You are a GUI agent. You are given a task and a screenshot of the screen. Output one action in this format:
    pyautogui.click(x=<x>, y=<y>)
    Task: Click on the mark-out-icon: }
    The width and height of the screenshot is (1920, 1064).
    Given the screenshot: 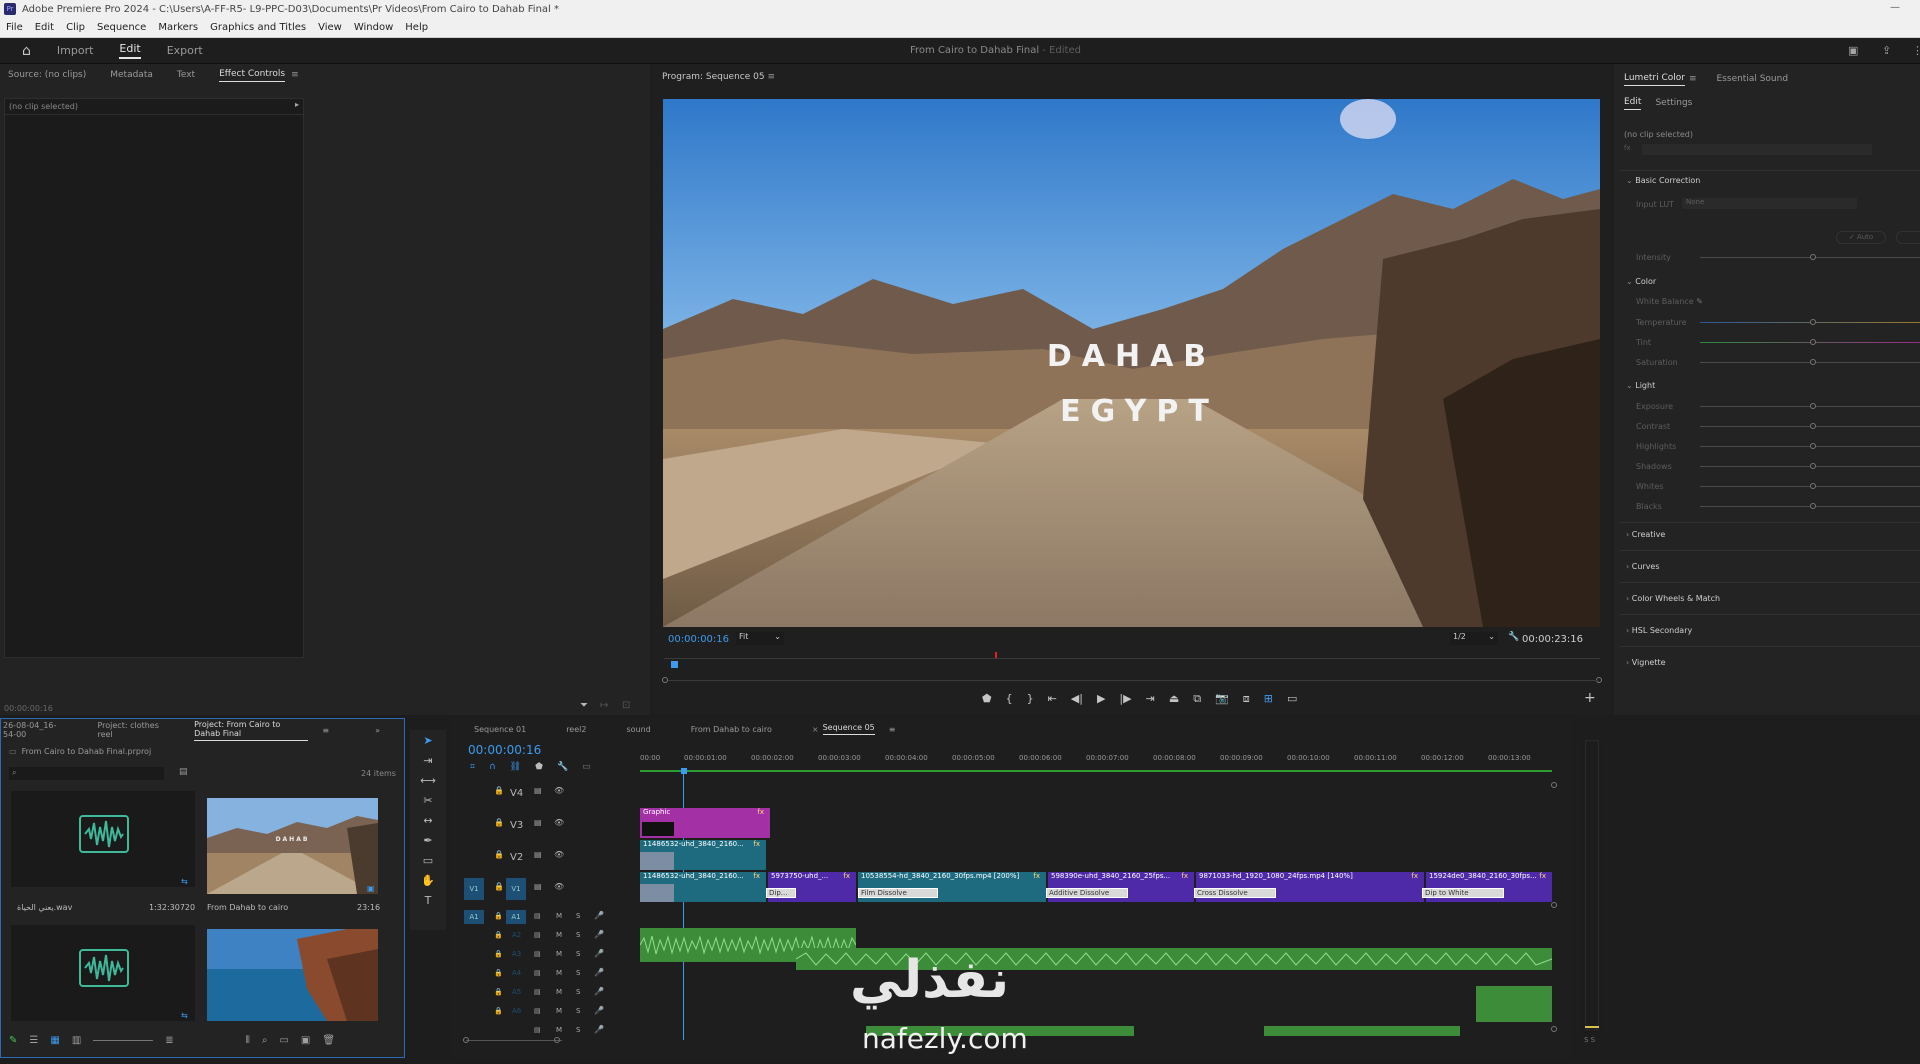 What is the action you would take?
    pyautogui.click(x=1030, y=699)
    